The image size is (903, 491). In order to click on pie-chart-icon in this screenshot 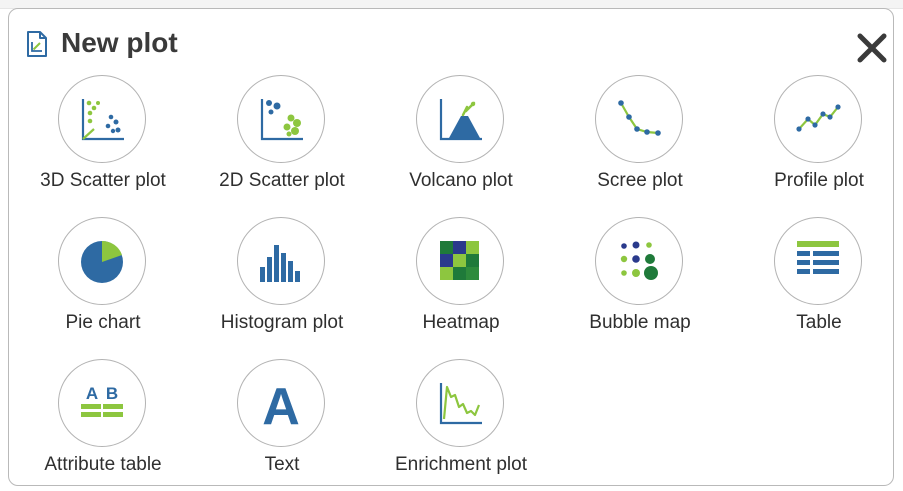, I will do `click(102, 261)`.